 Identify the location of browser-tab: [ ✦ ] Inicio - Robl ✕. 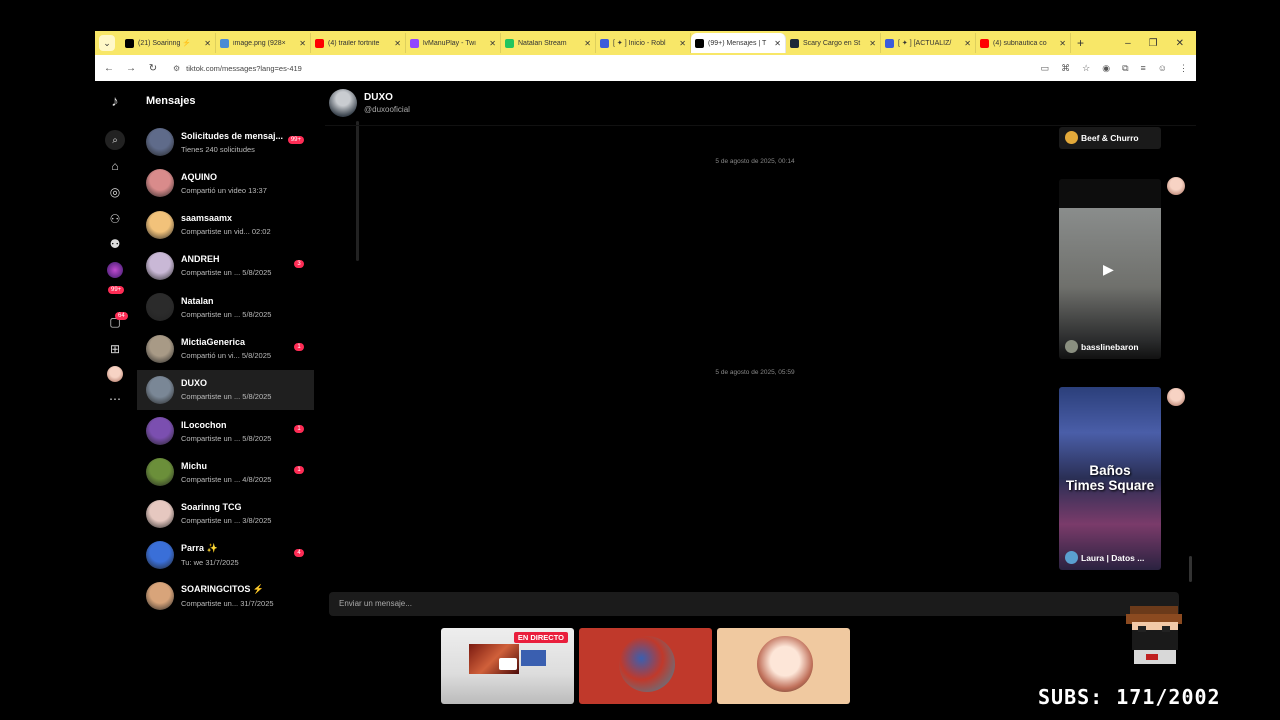
(643, 43).